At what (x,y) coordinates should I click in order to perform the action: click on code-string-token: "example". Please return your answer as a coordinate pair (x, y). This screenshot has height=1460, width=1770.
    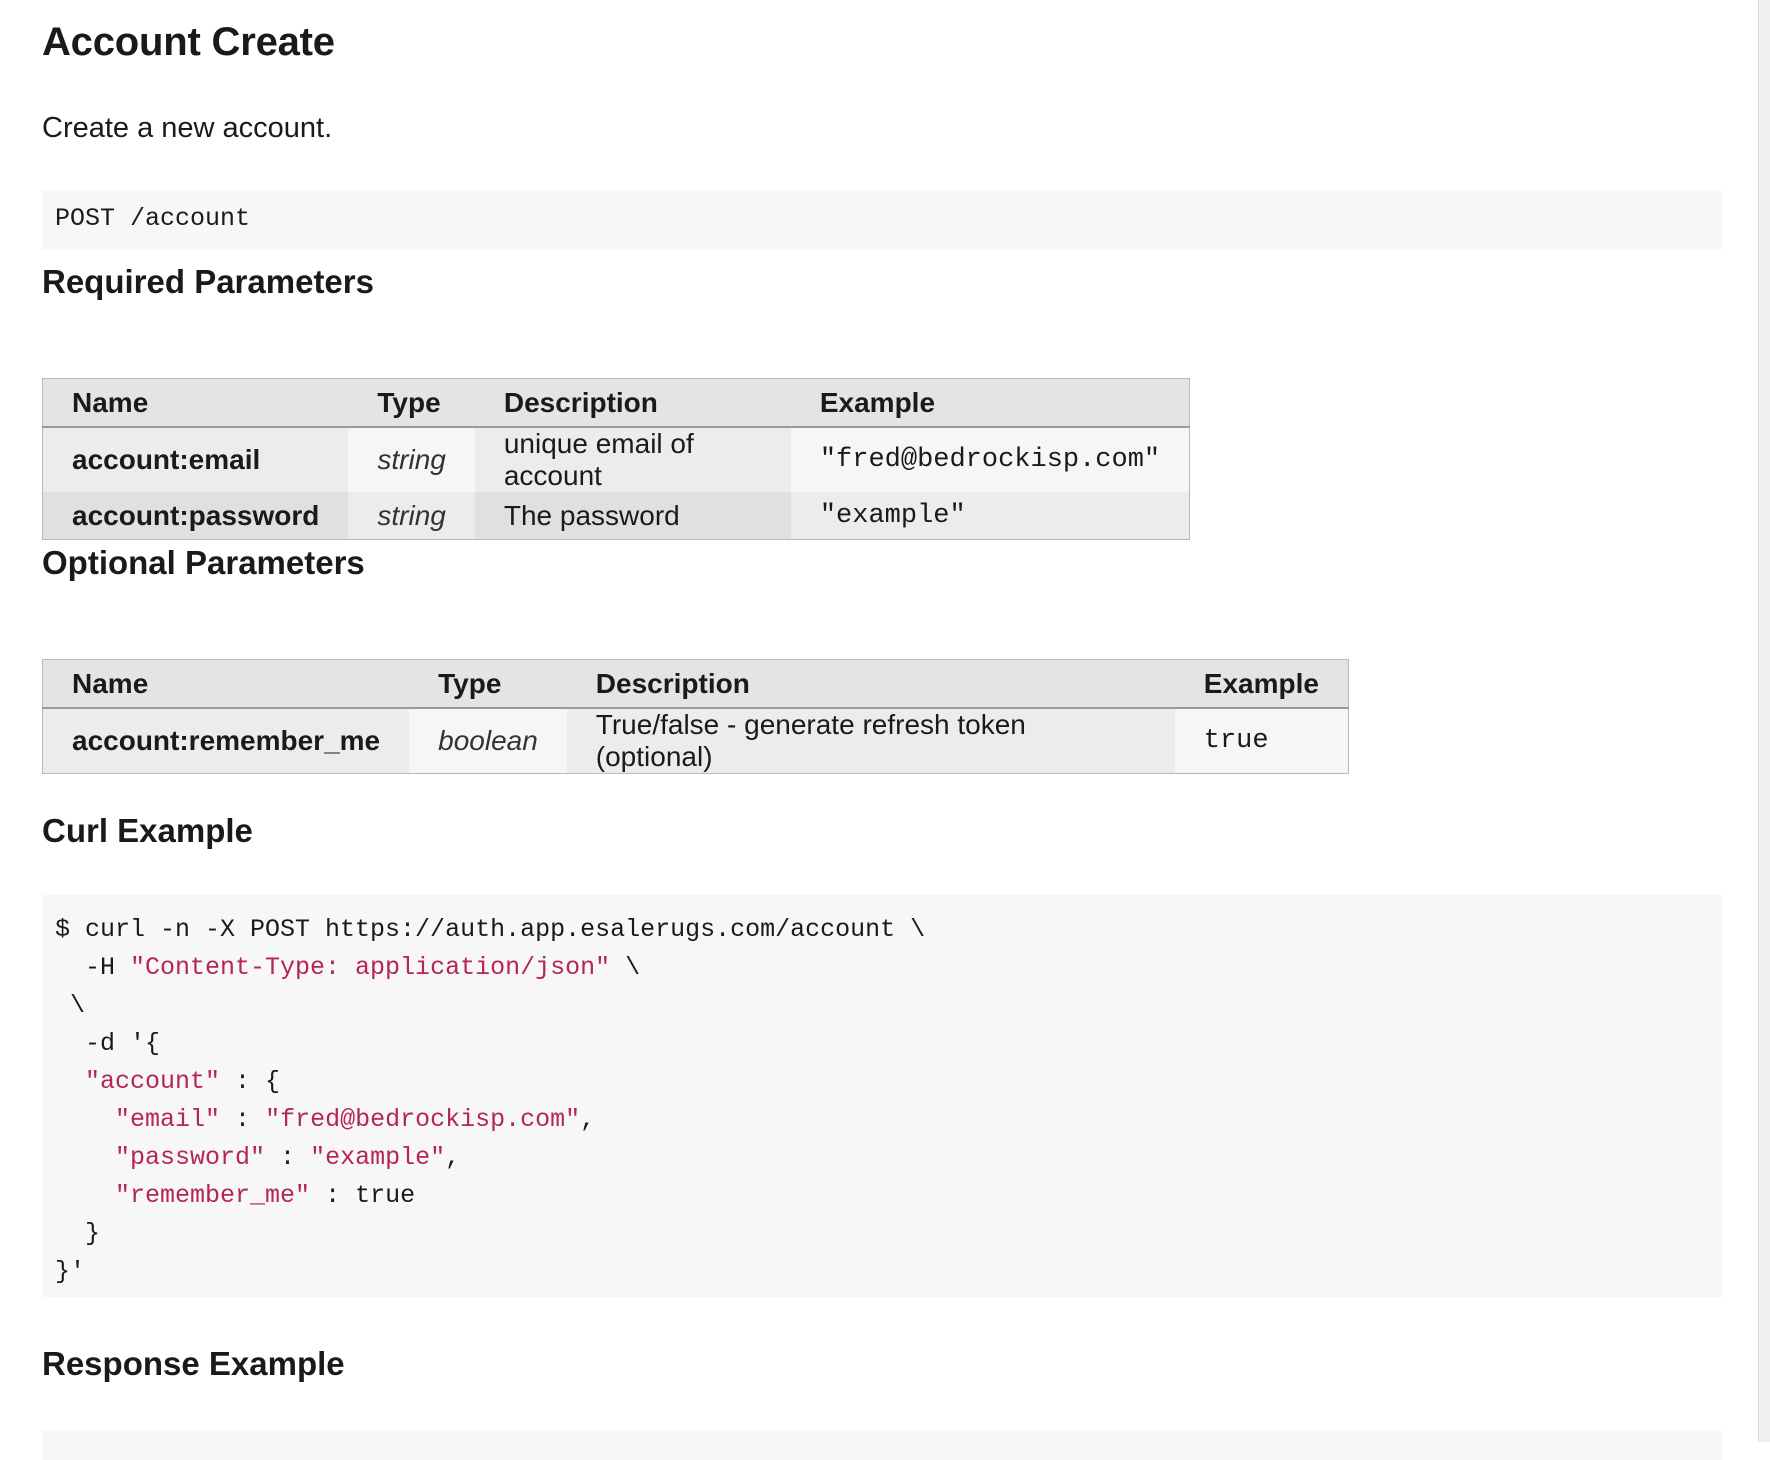
    Looking at the image, I should click on (378, 1157).